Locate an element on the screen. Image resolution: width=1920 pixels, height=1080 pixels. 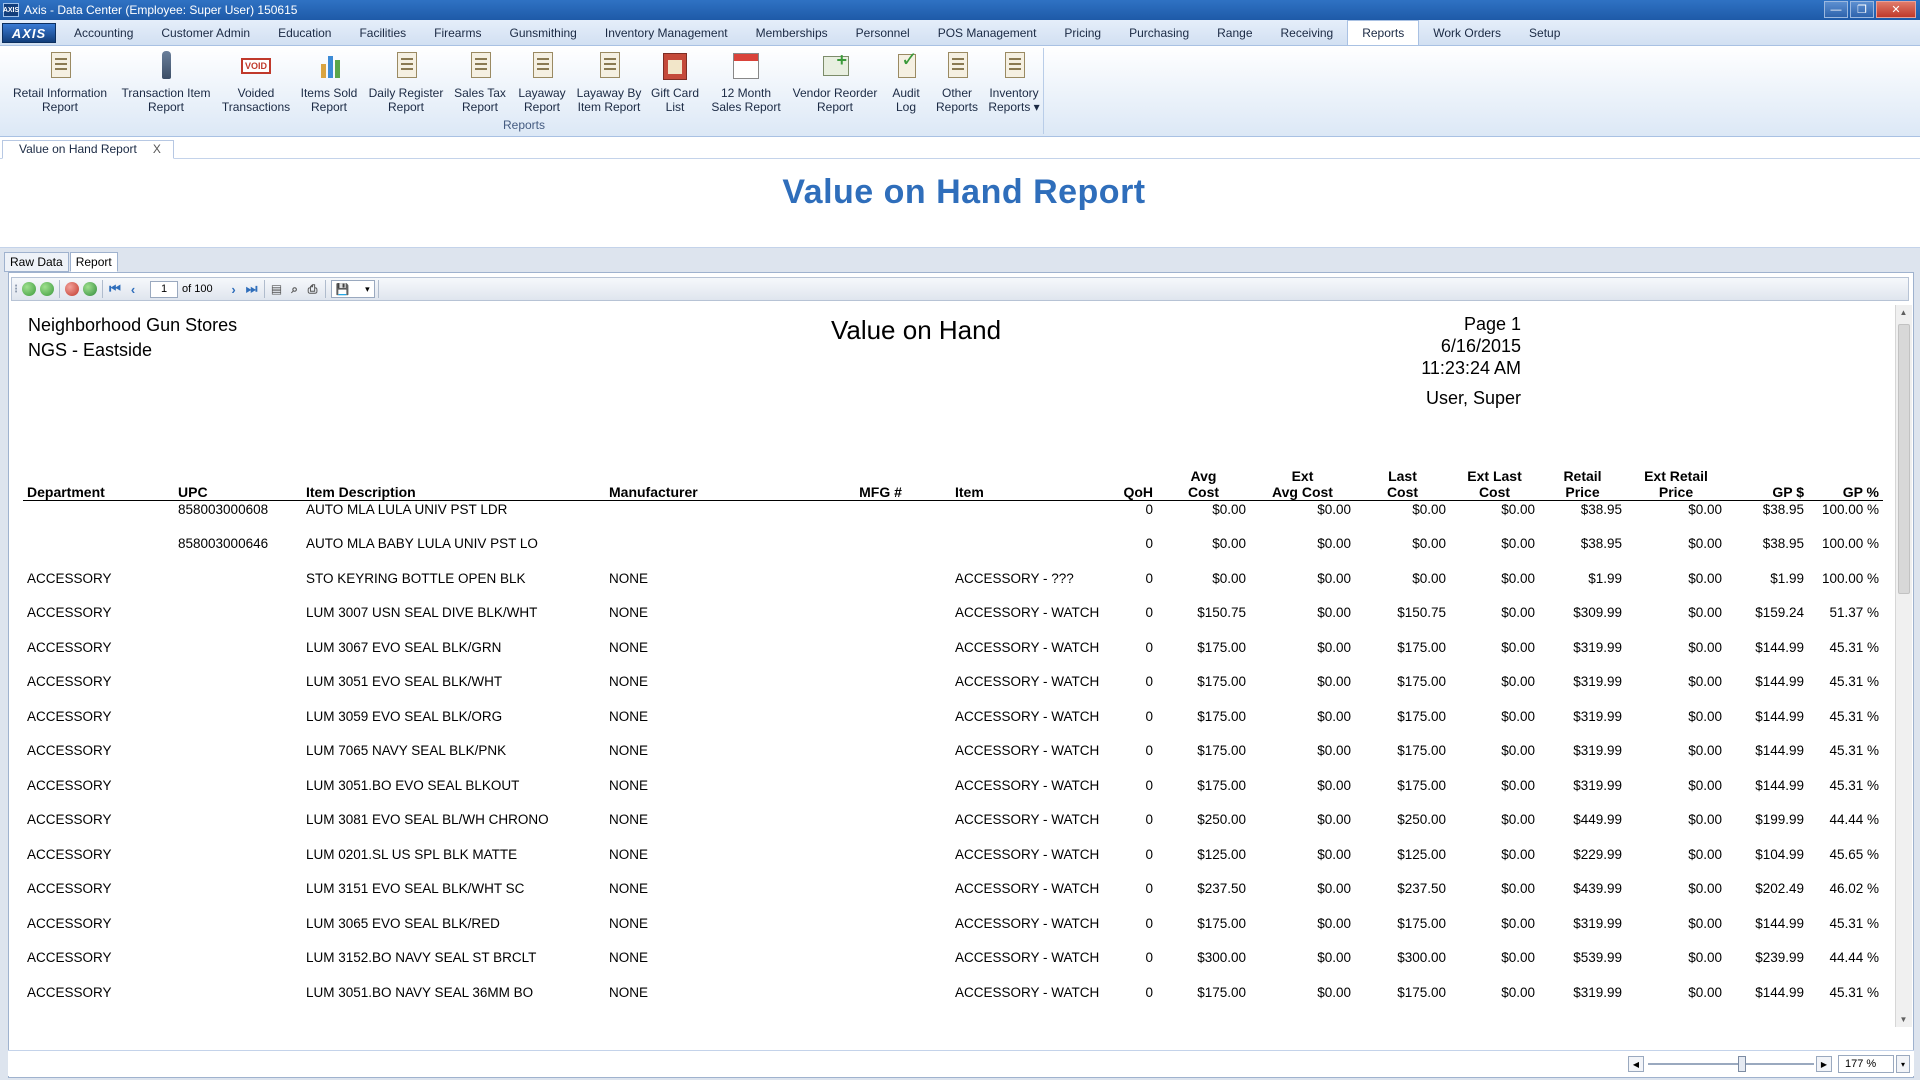
print-icon: ⎙ is located at coordinates (313, 289).